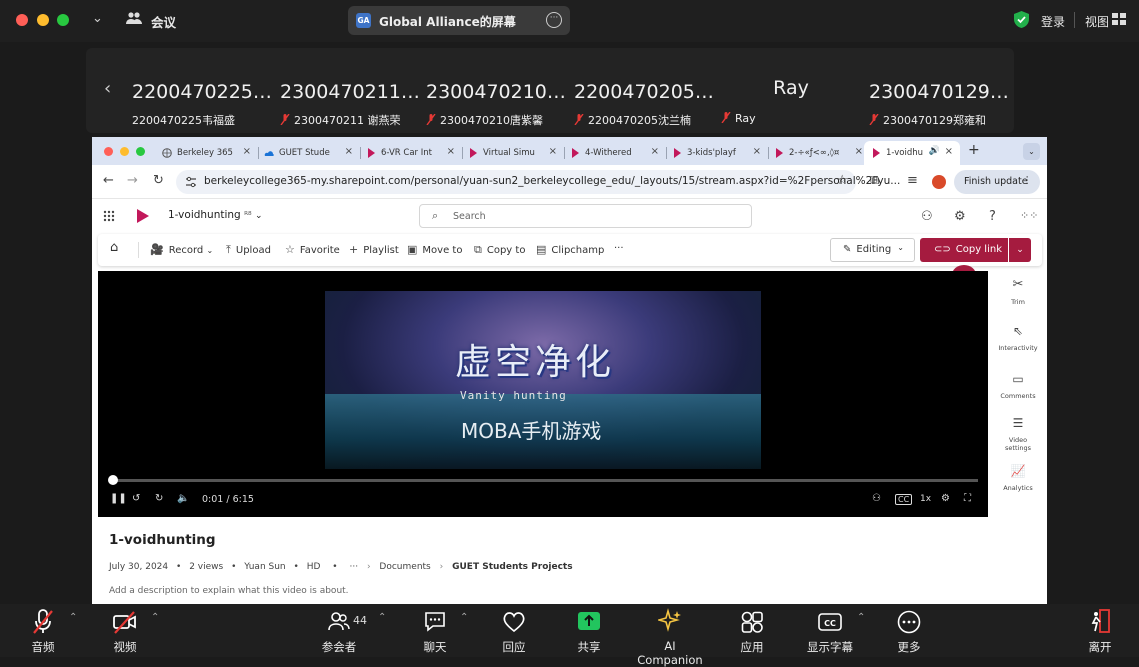 The width and height of the screenshot is (1139, 667). What do you see at coordinates (752, 631) in the screenshot?
I see `apps-button: 应用` at bounding box center [752, 631].